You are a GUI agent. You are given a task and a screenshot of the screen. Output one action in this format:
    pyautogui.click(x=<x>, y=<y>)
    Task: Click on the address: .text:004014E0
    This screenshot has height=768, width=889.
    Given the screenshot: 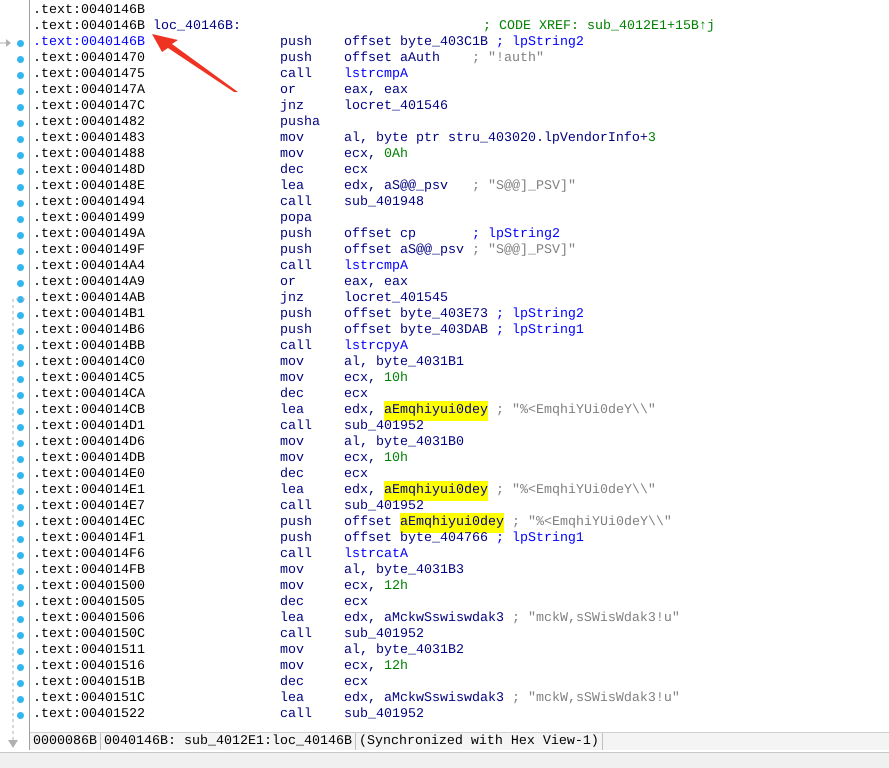 What is the action you would take?
    pyautogui.click(x=89, y=475)
    